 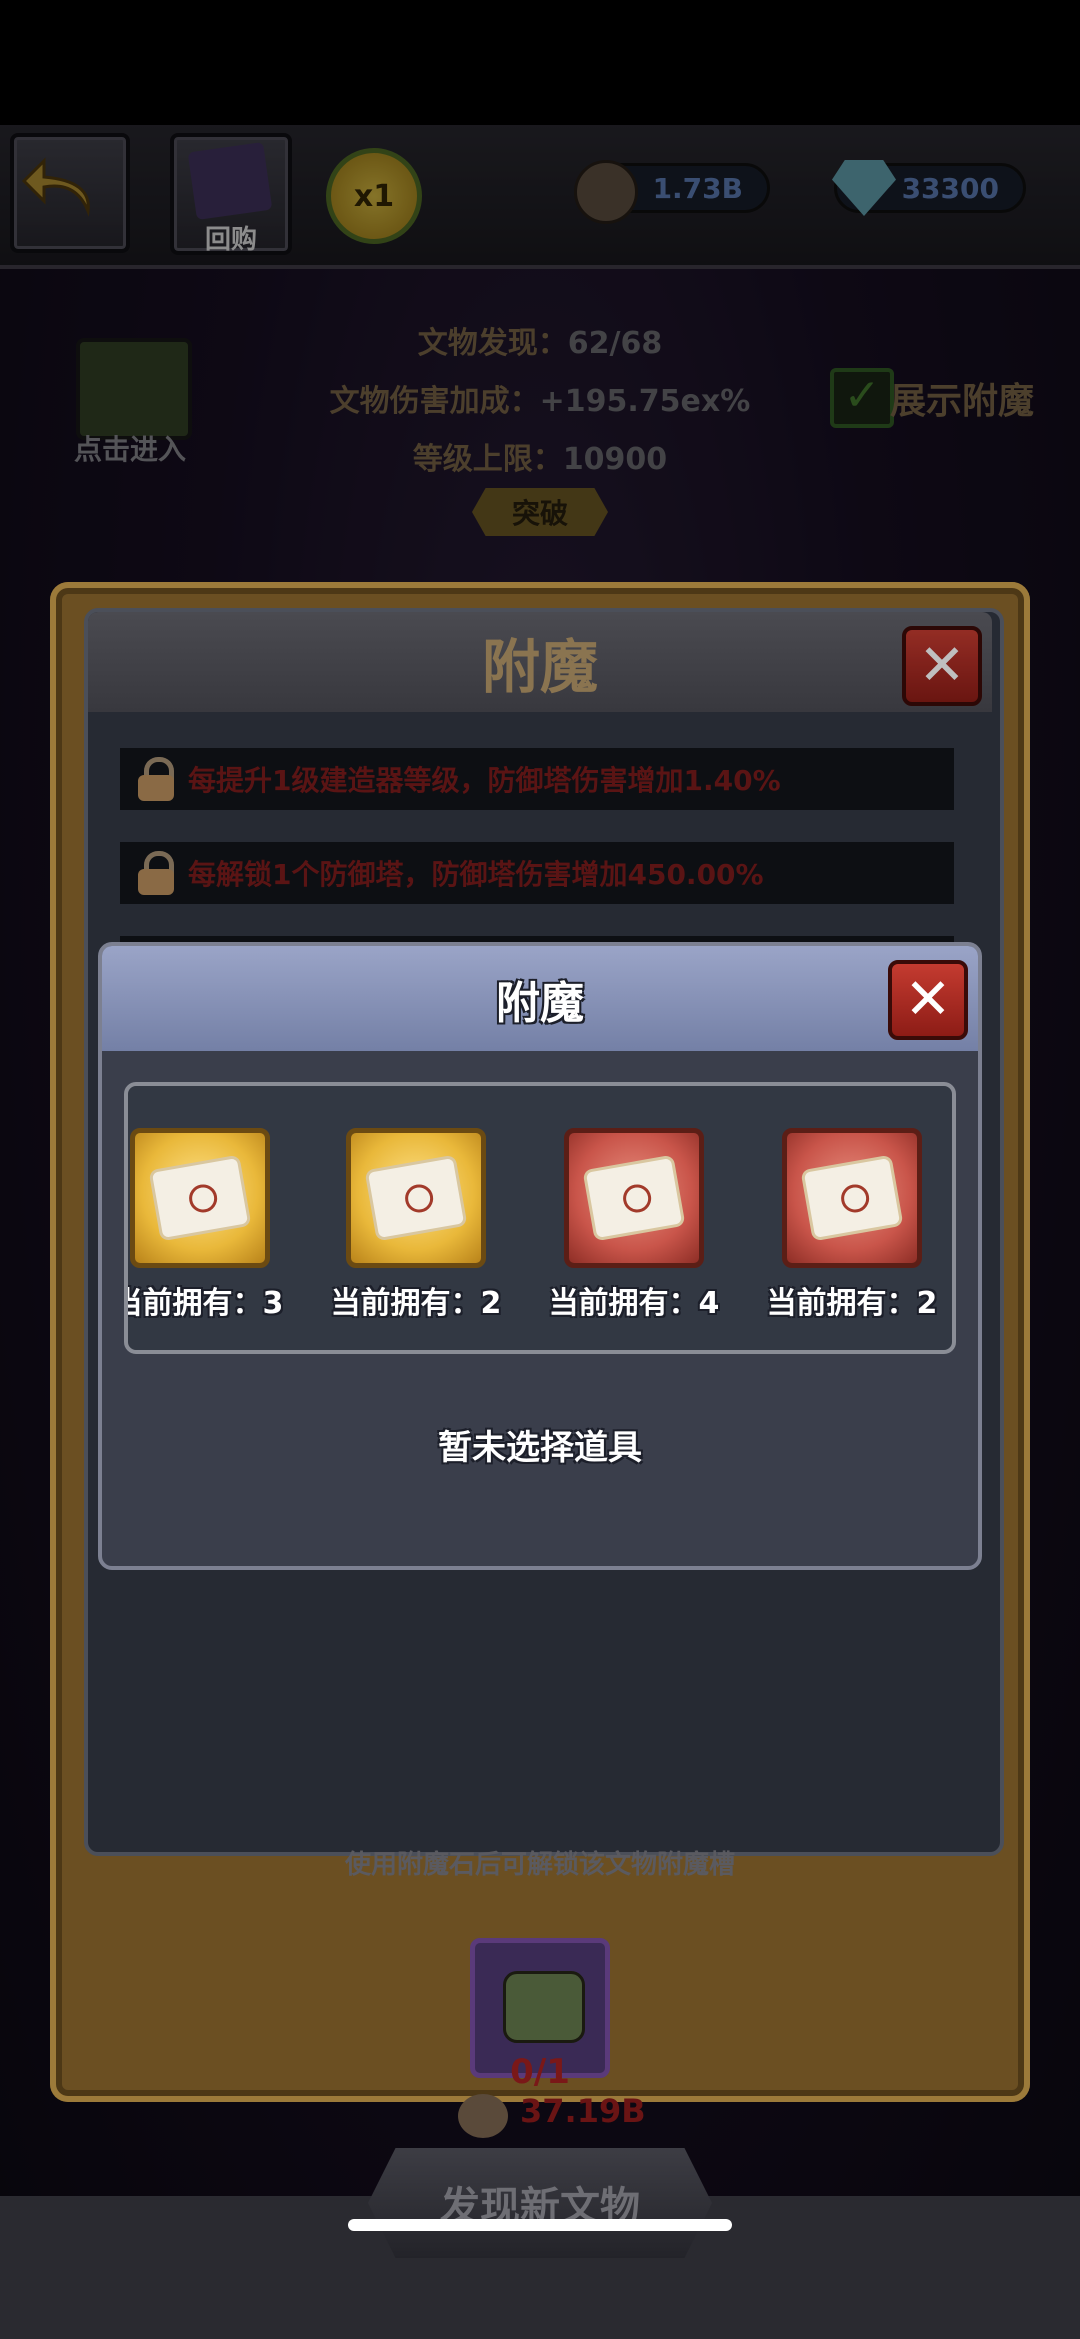 I want to click on item-owned-count: 当前拥有：3, so click(x=204, y=1303).